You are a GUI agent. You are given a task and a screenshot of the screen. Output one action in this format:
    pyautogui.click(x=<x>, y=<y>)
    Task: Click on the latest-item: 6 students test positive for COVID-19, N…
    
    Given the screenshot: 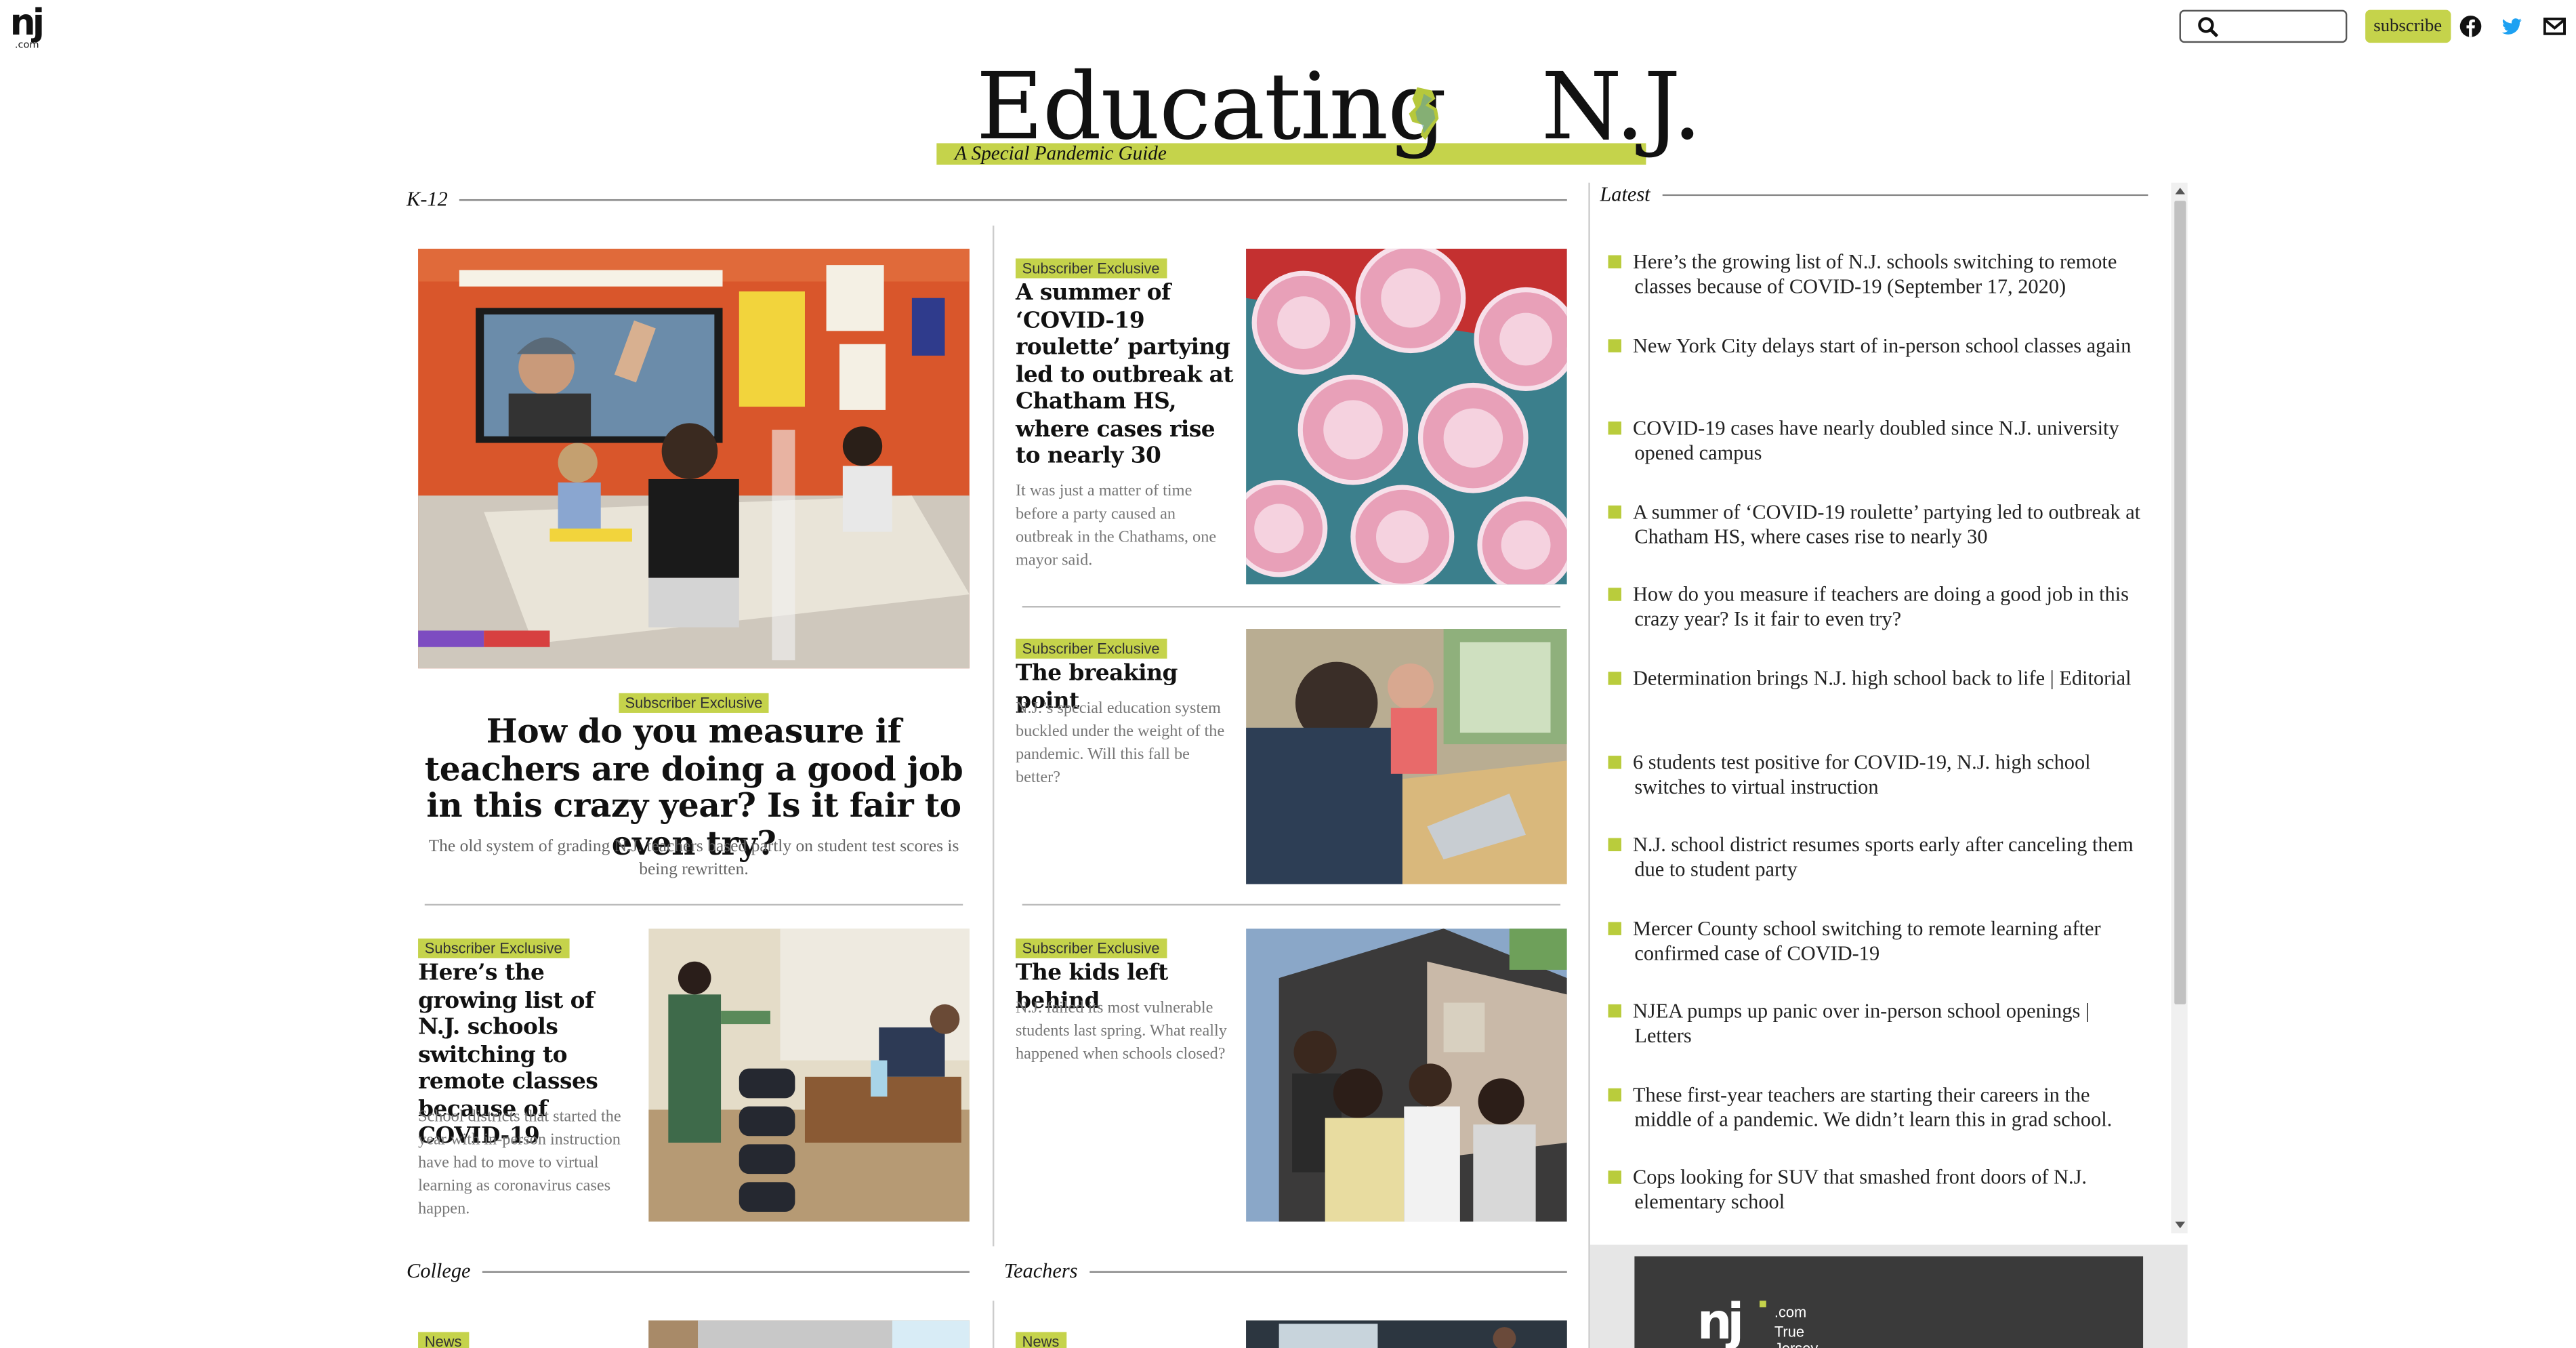 What is the action you would take?
    pyautogui.click(x=1880, y=775)
    